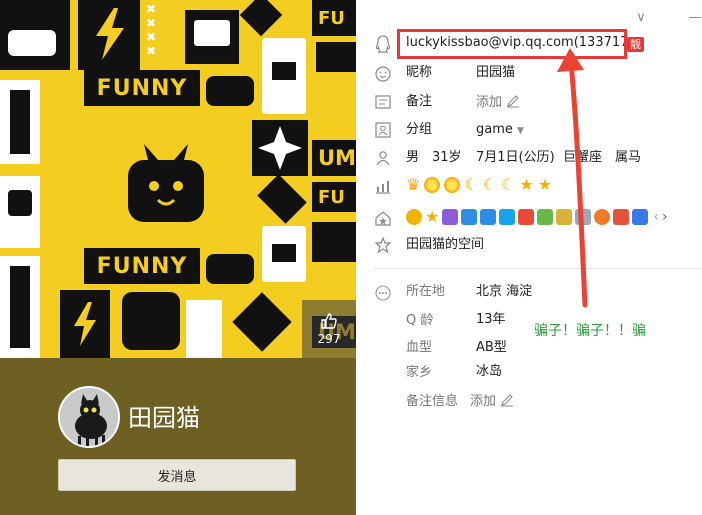  Describe the element at coordinates (520, 131) in the screenshot. I see `chevron-down-icon: ▼` at that location.